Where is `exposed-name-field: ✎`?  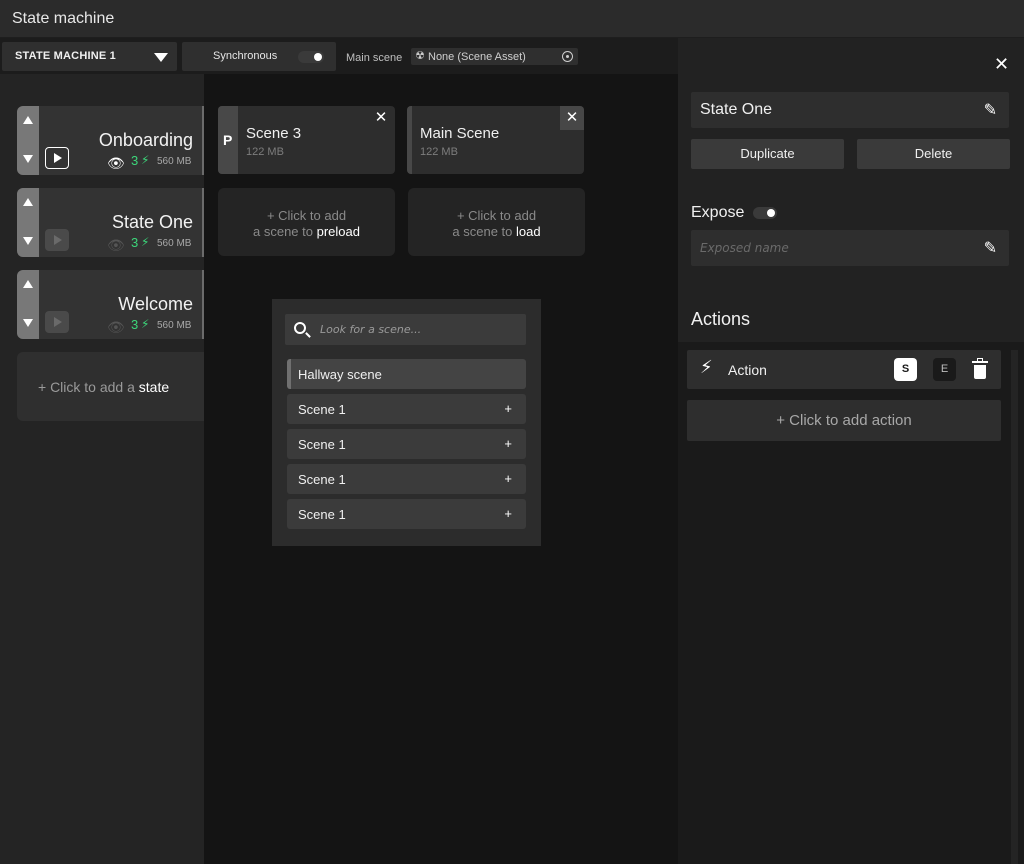
exposed-name-field: ✎ is located at coordinates (850, 248).